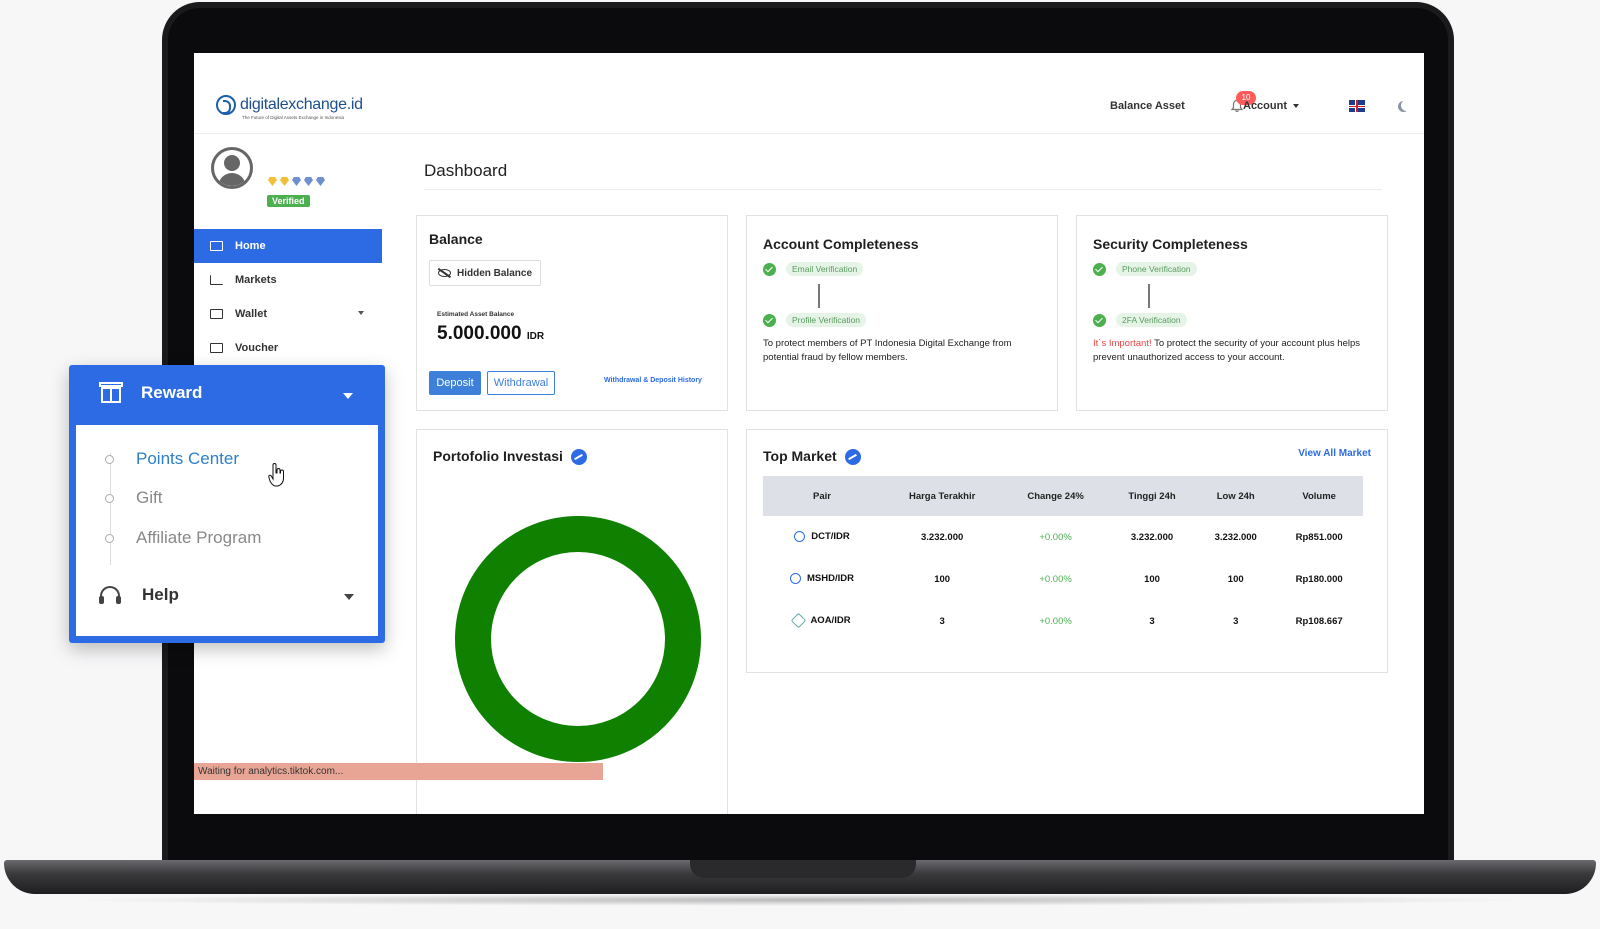  Describe the element at coordinates (172, 459) in the screenshot. I see `submenu-item-points-center: Points Center` at that location.